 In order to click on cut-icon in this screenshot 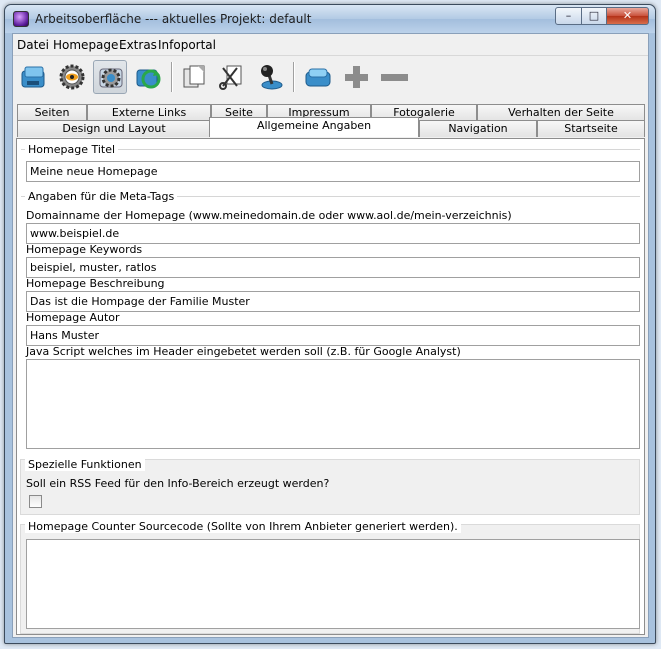, I will do `click(230, 77)`.